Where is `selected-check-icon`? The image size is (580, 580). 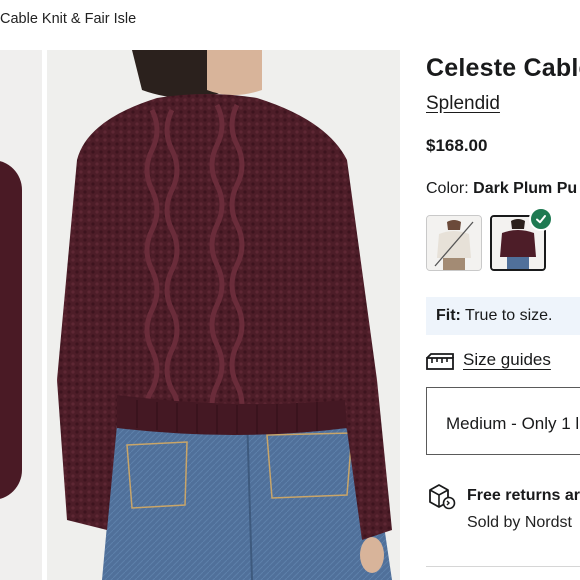 selected-check-icon is located at coordinates (541, 219).